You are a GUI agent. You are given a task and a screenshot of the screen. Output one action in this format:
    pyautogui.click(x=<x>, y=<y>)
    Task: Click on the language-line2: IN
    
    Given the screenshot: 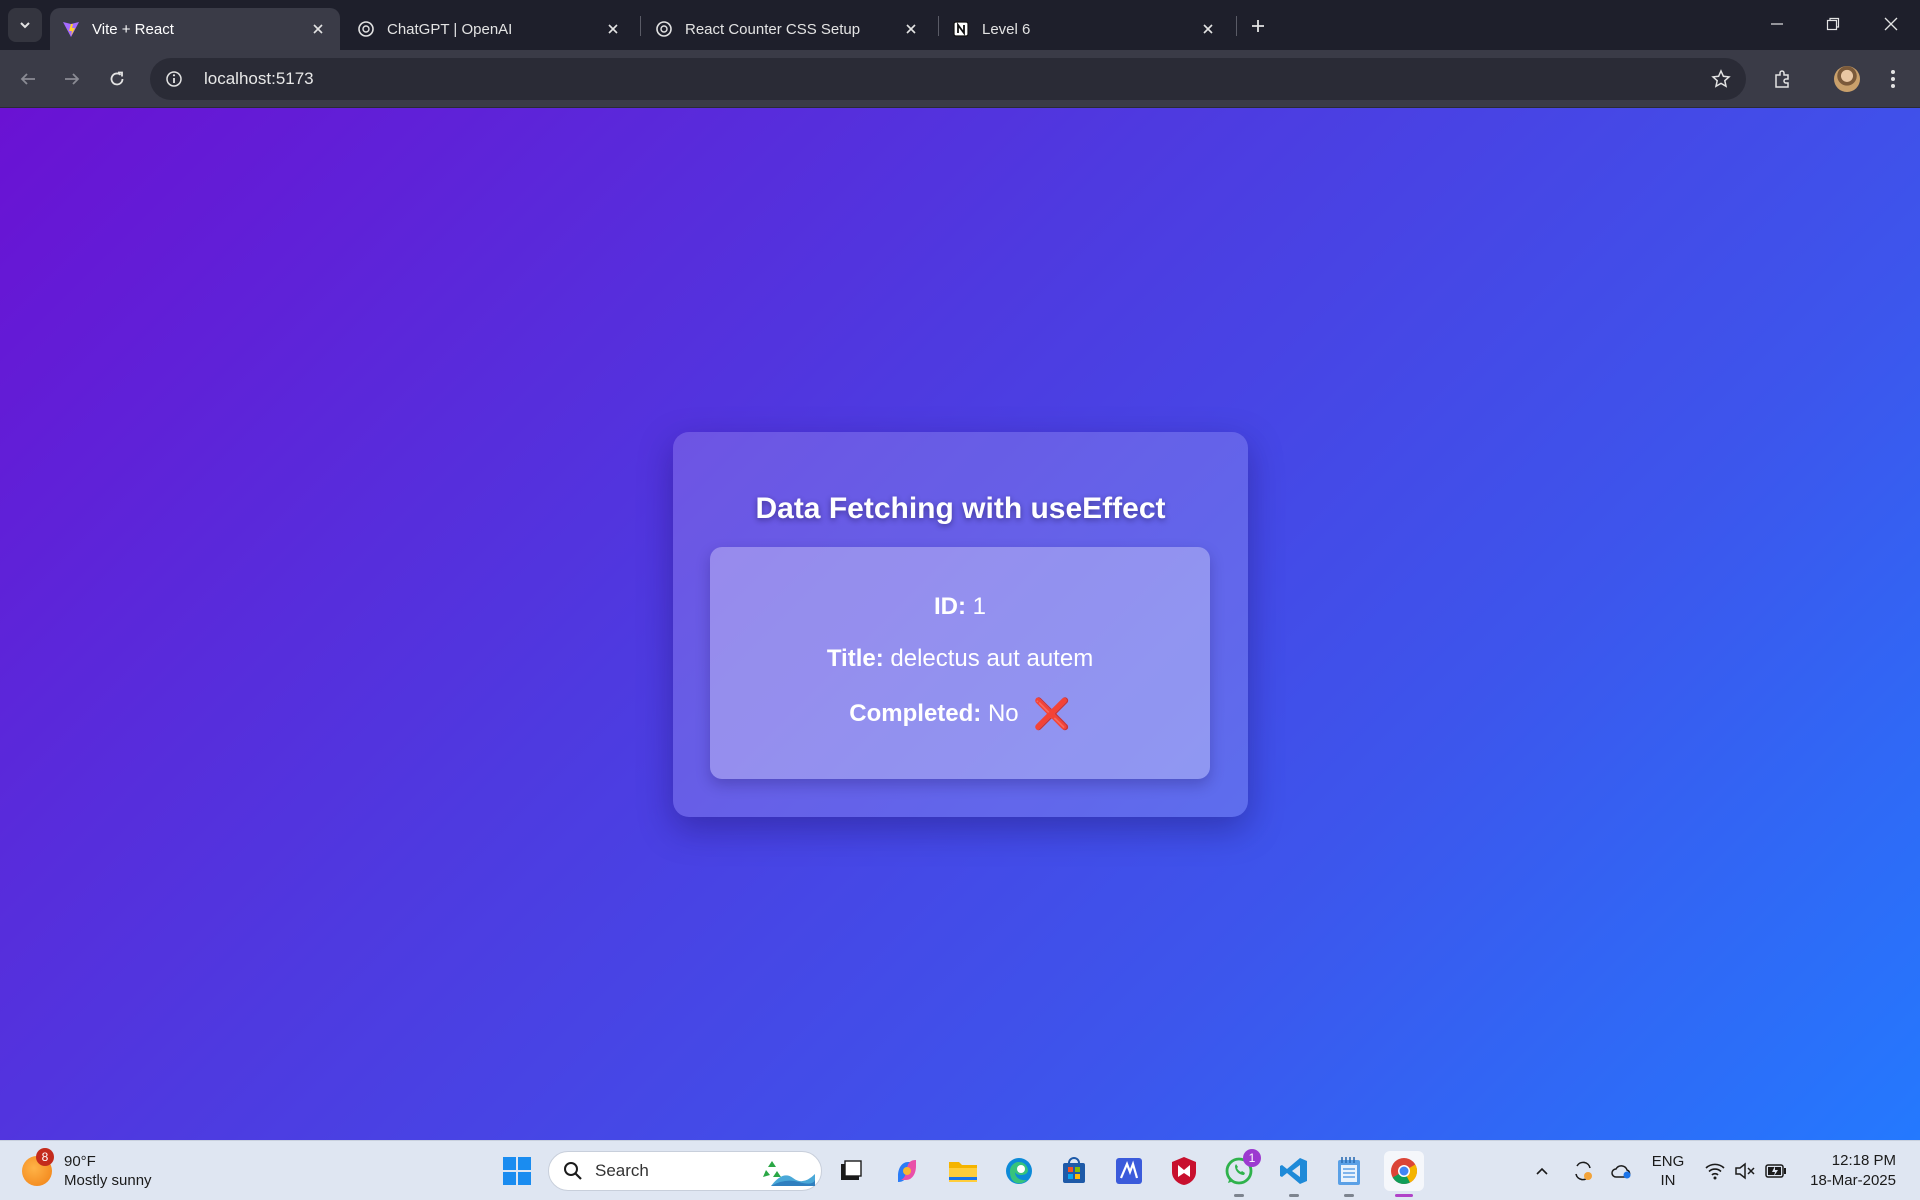 What is the action you would take?
    pyautogui.click(x=1668, y=1180)
    